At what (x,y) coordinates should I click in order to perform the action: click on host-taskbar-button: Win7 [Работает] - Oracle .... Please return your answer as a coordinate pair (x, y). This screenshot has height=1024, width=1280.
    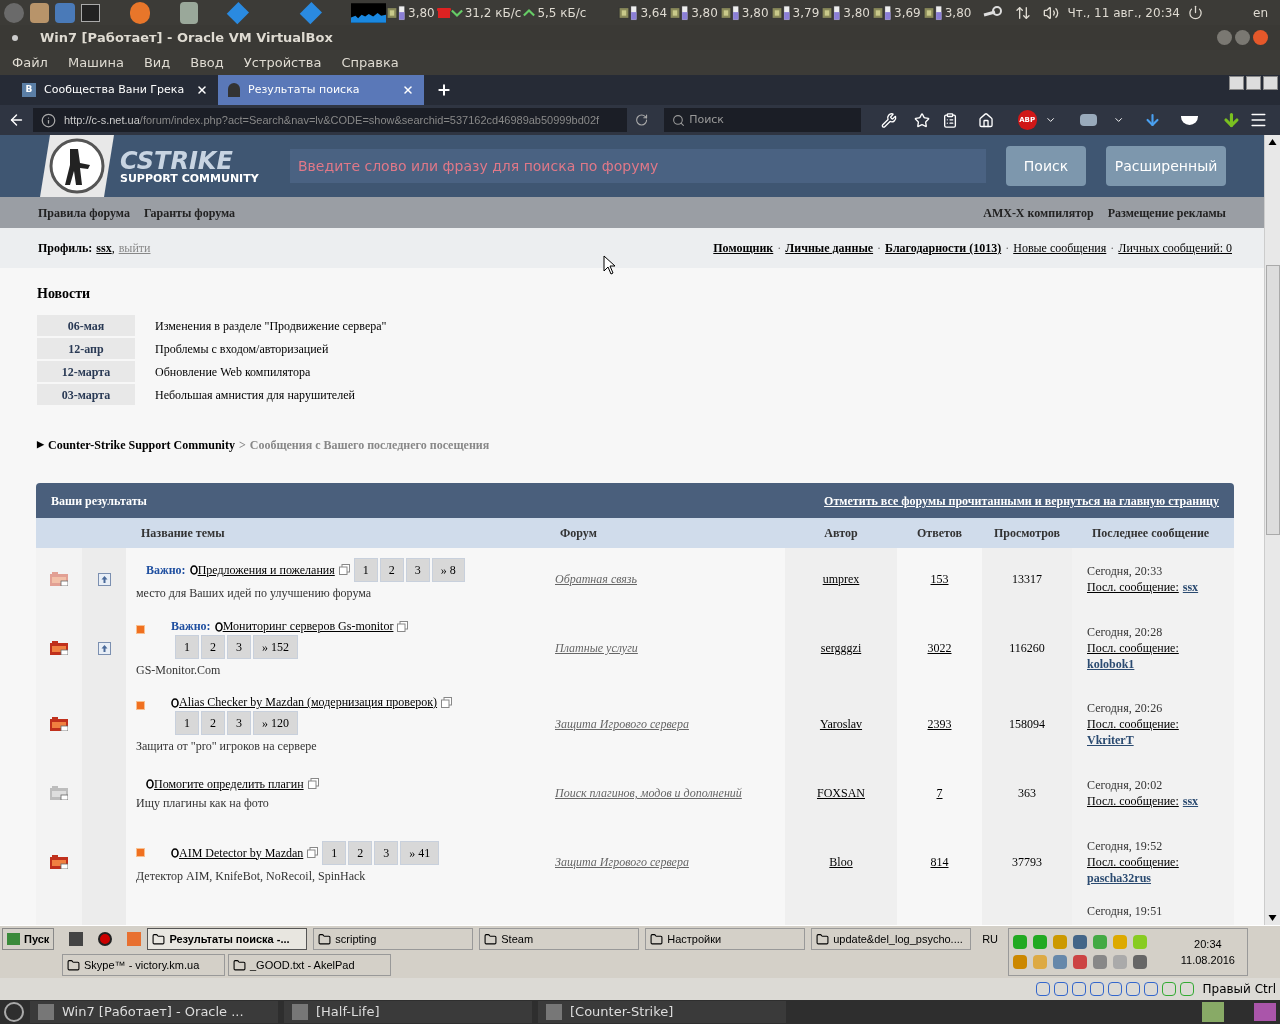
    Looking at the image, I should click on (154, 1012).